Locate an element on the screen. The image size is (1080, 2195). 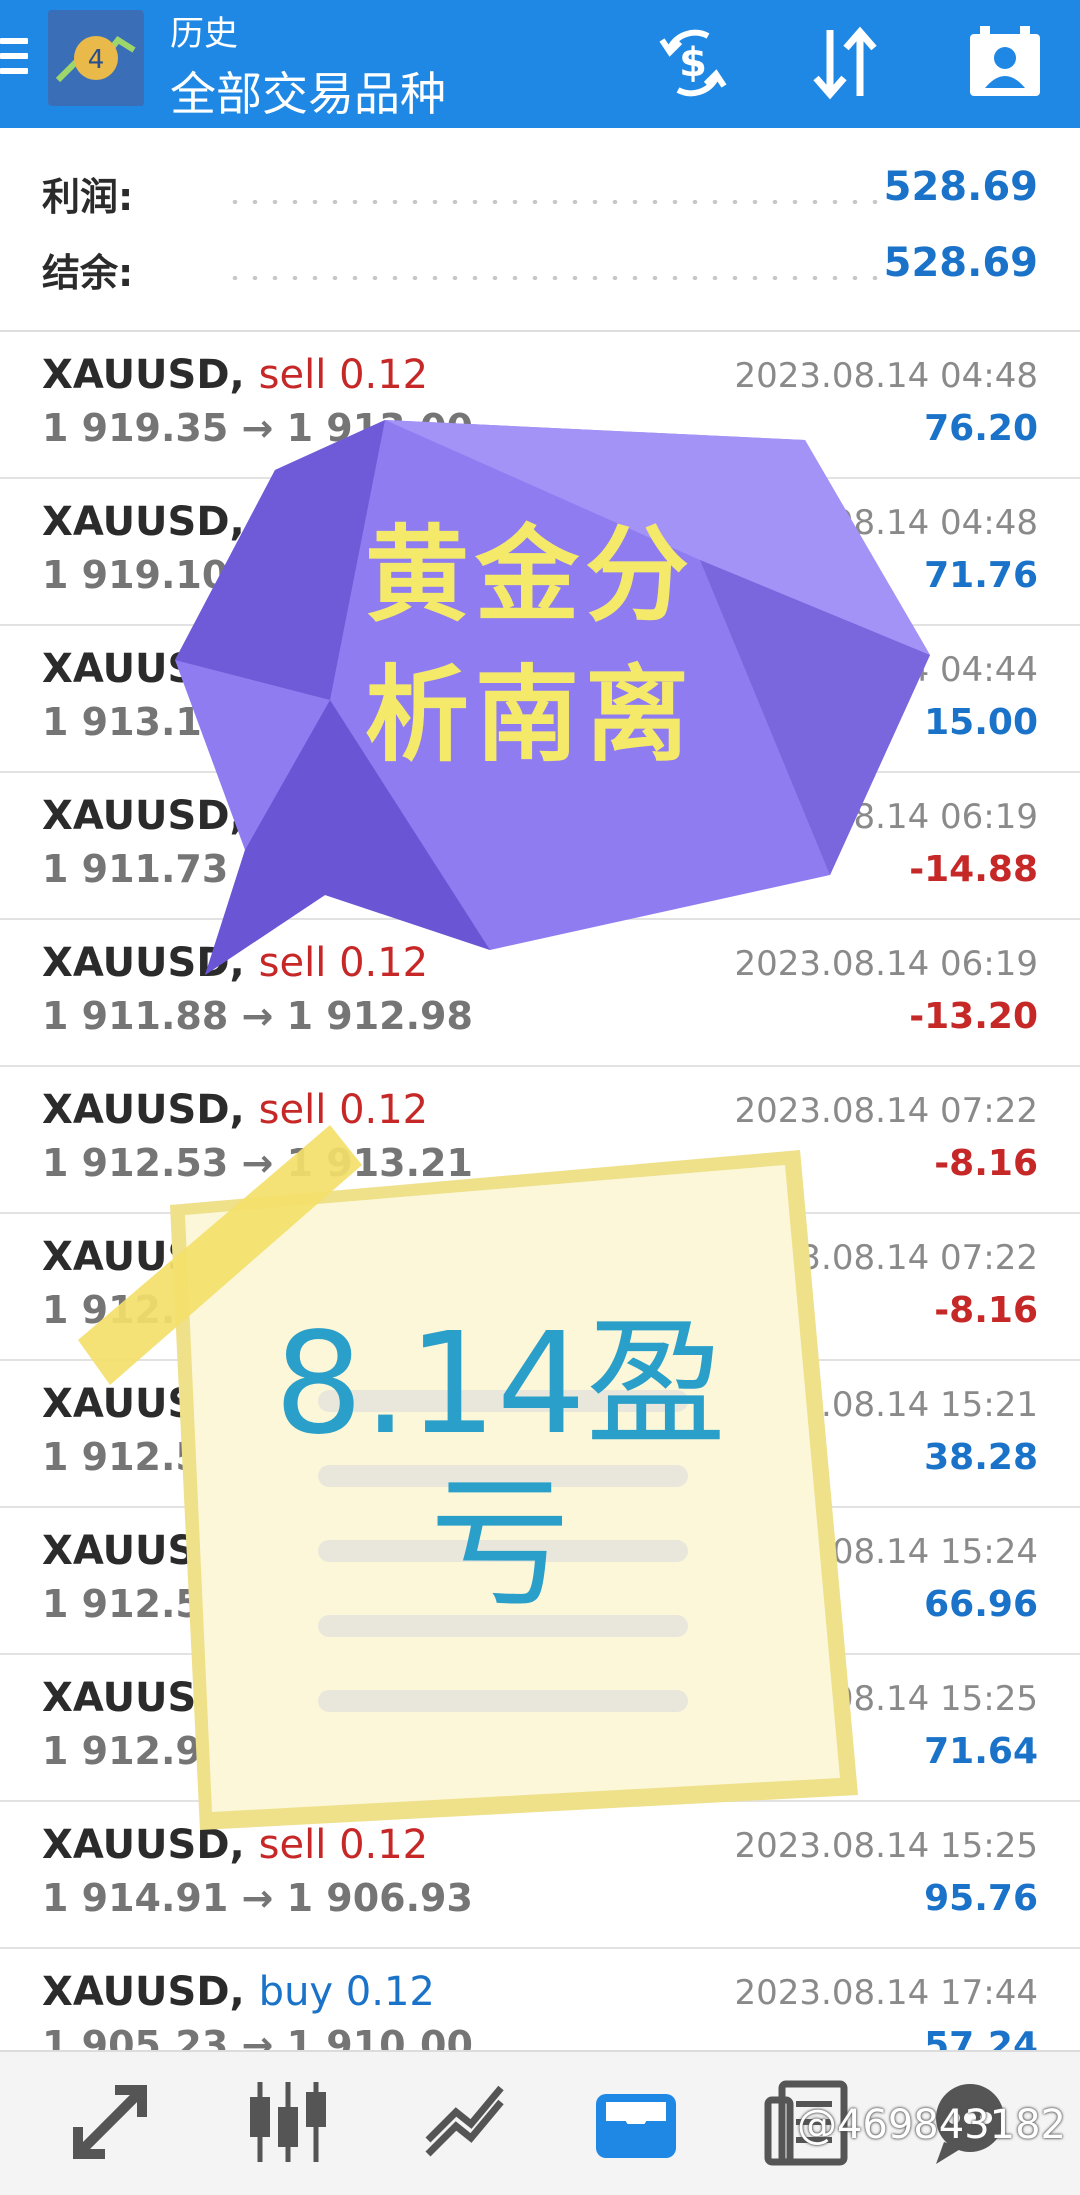
trade-time: 2023.08.14 15:24 is located at coordinates (886, 1552).